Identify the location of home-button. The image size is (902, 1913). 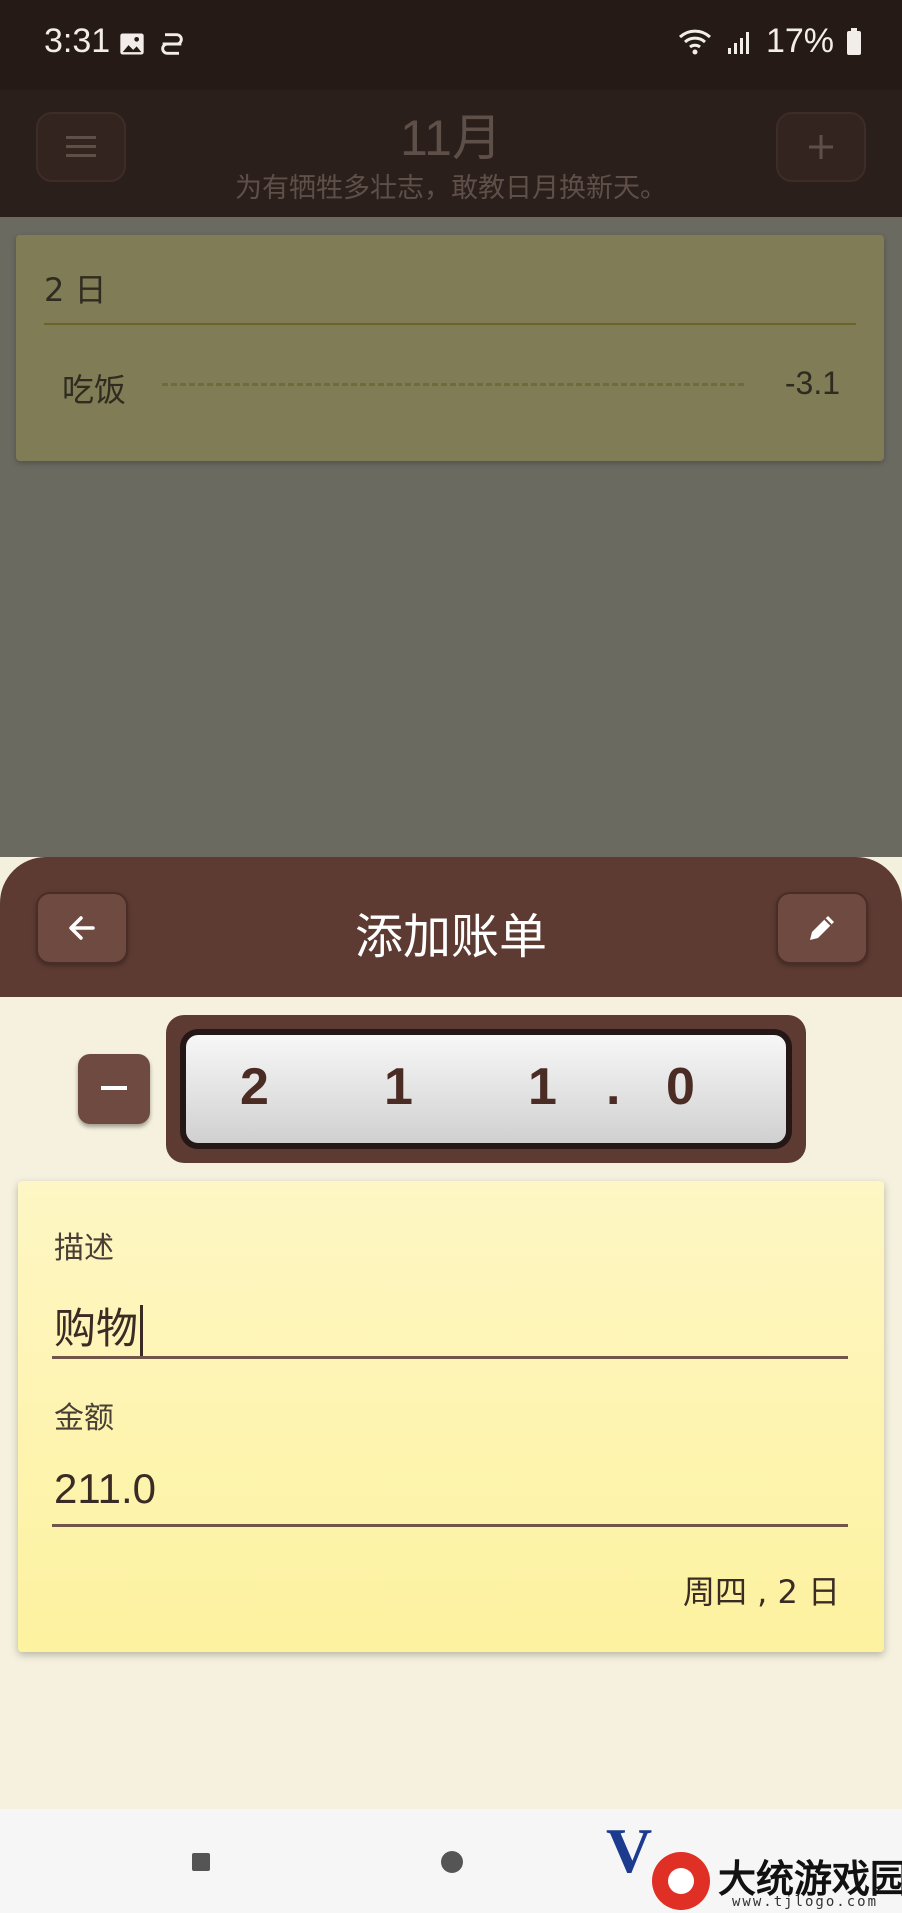
(452, 1862).